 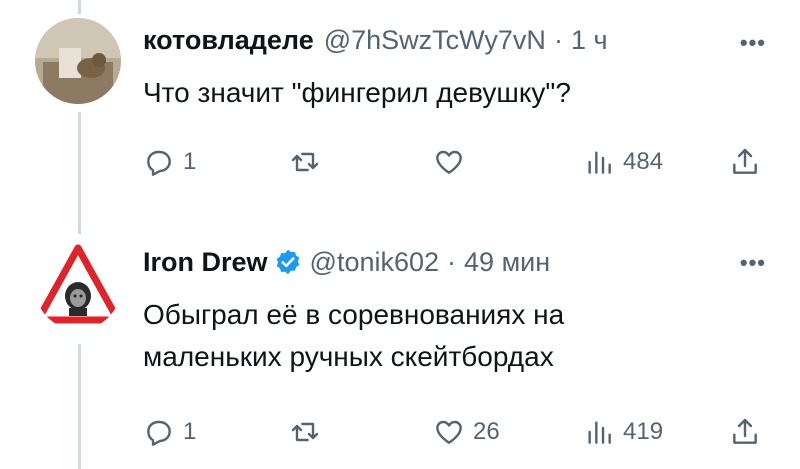 I want to click on tweet-text: Что значит "фингерил девушку"?, so click(x=357, y=92).